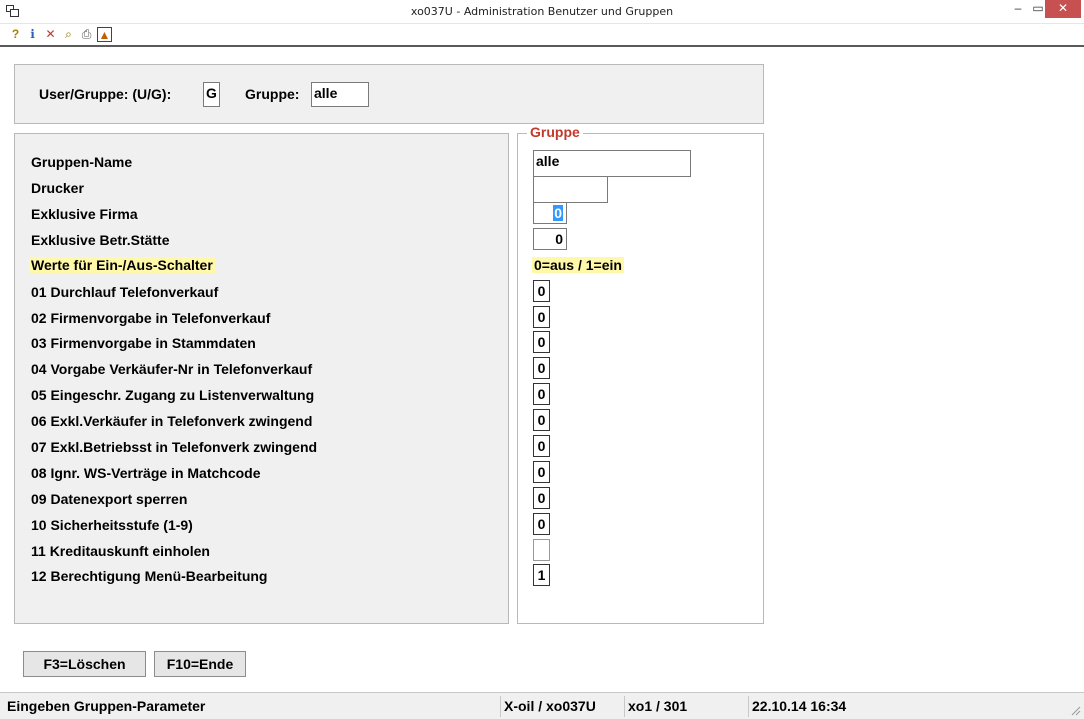 This screenshot has width=1084, height=719. Describe the element at coordinates (272, 94) in the screenshot. I see `group-label: Gruppe:` at that location.